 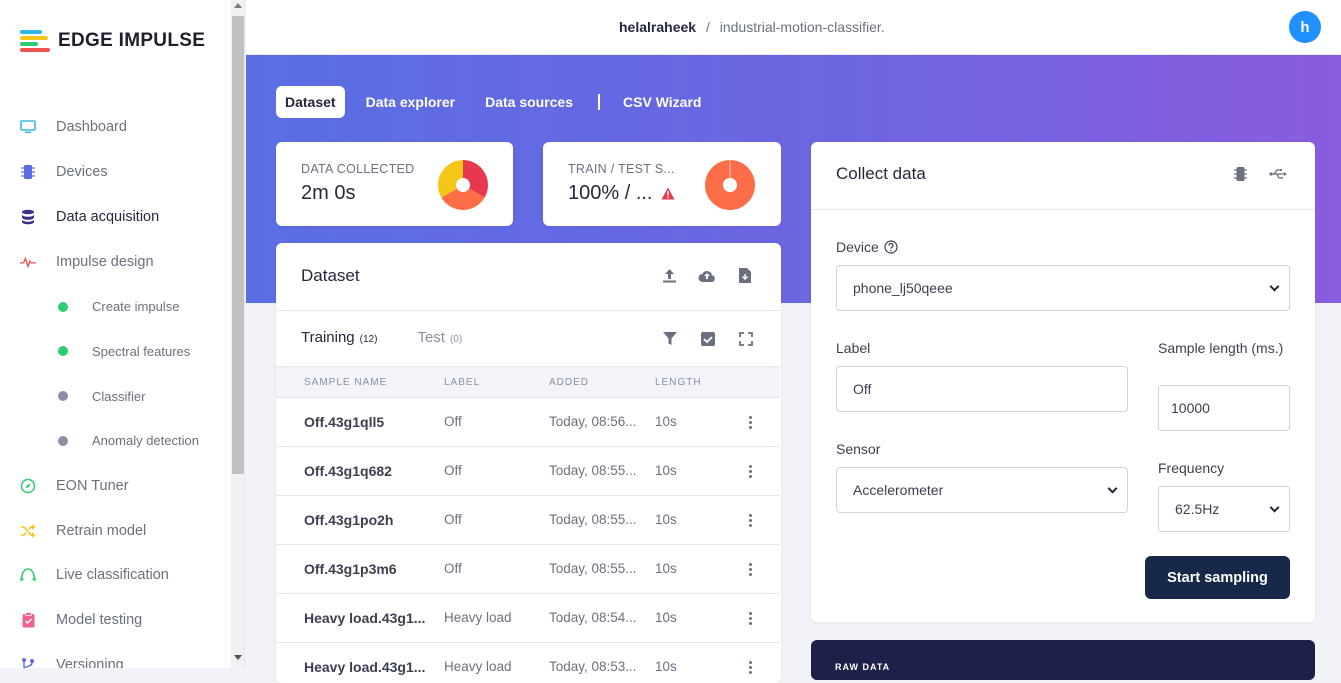 What do you see at coordinates (1113, 489) in the screenshot?
I see `chevron-down-icon` at bounding box center [1113, 489].